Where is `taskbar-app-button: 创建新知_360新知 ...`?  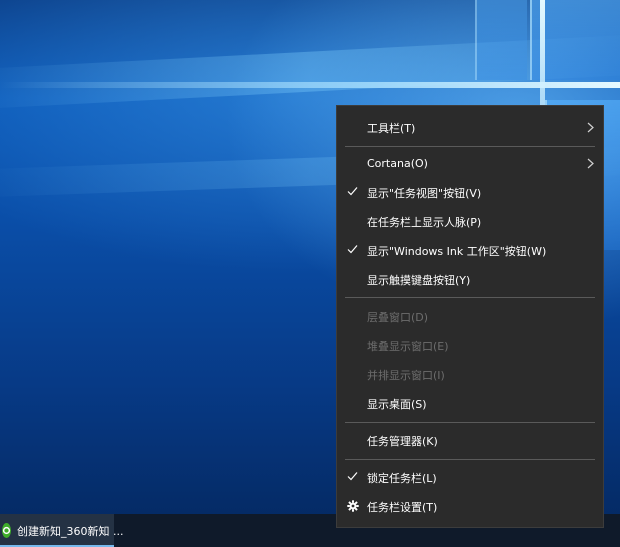
taskbar-app-button: 创建新知_360新知 ... is located at coordinates (61, 530).